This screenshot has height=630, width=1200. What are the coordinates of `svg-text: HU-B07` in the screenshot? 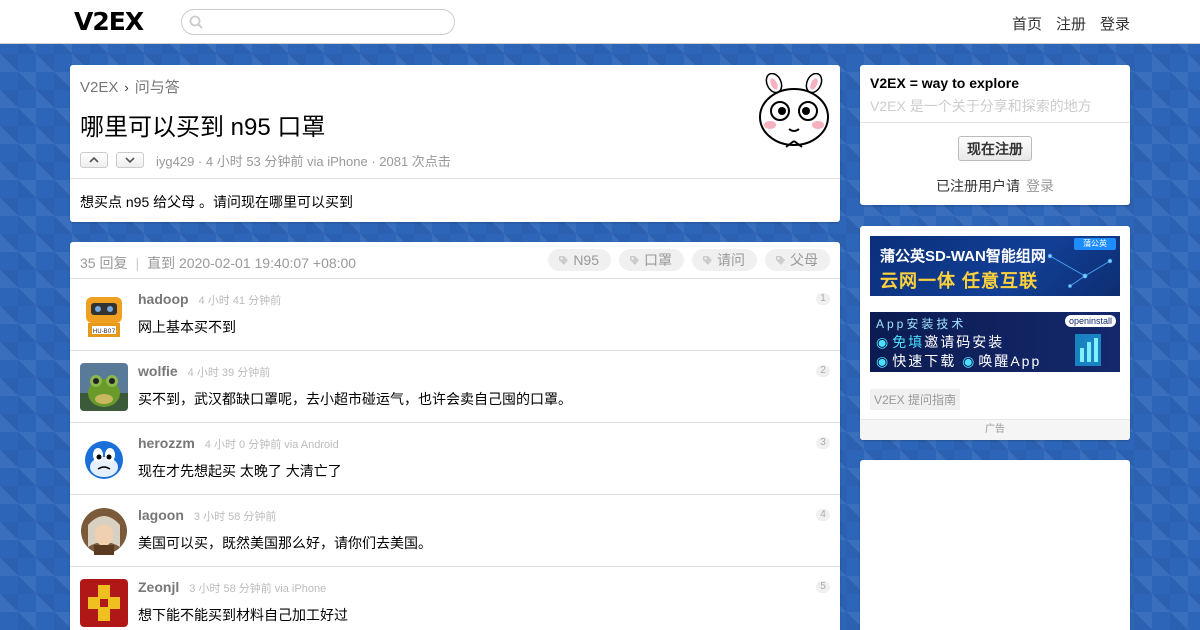 It's located at (104, 331).